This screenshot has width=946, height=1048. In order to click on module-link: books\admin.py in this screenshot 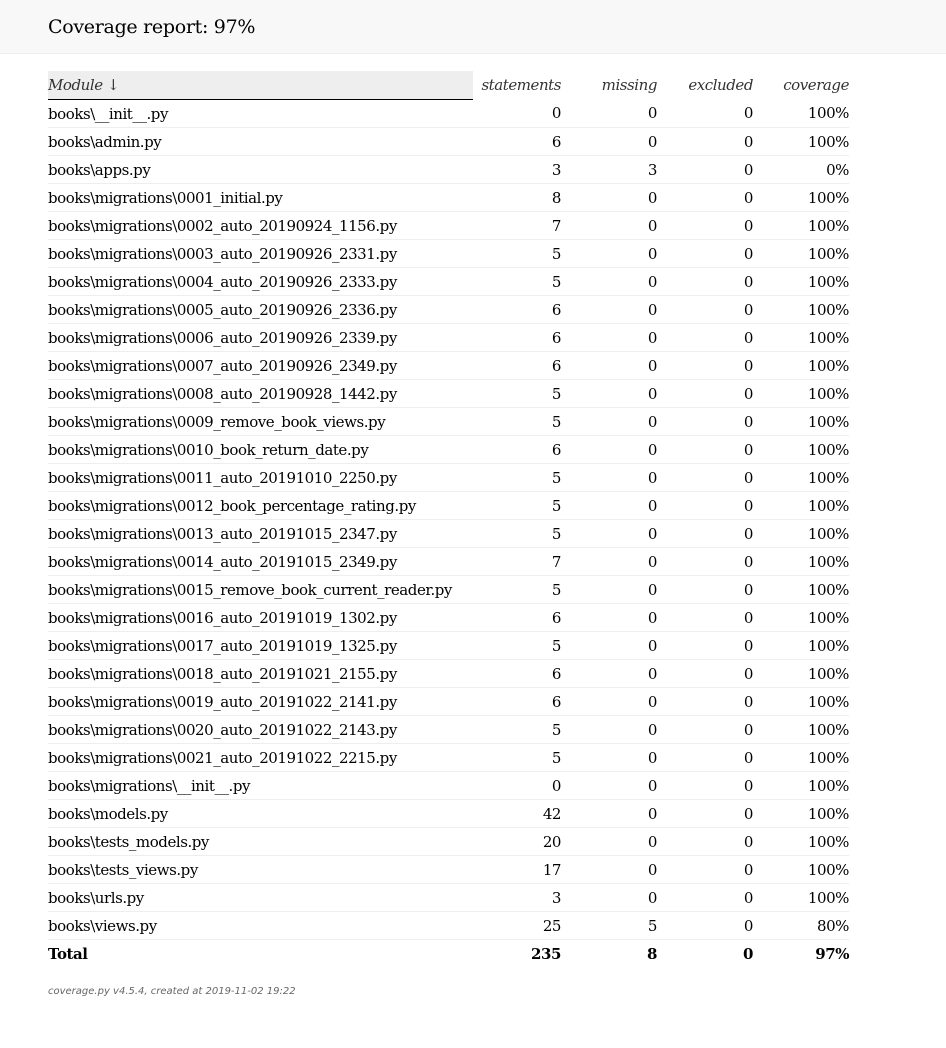, I will do `click(260, 141)`.